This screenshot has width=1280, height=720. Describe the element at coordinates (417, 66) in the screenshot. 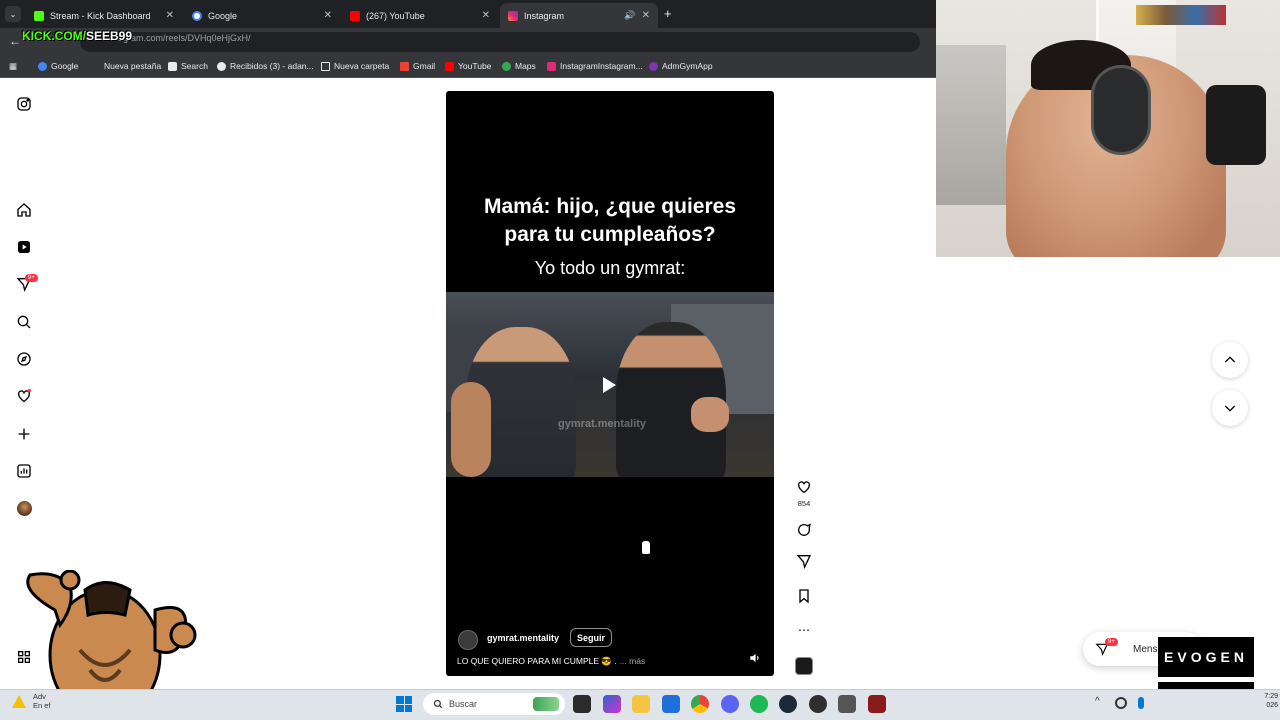

I see `bookmark-gmail: Gmail` at that location.